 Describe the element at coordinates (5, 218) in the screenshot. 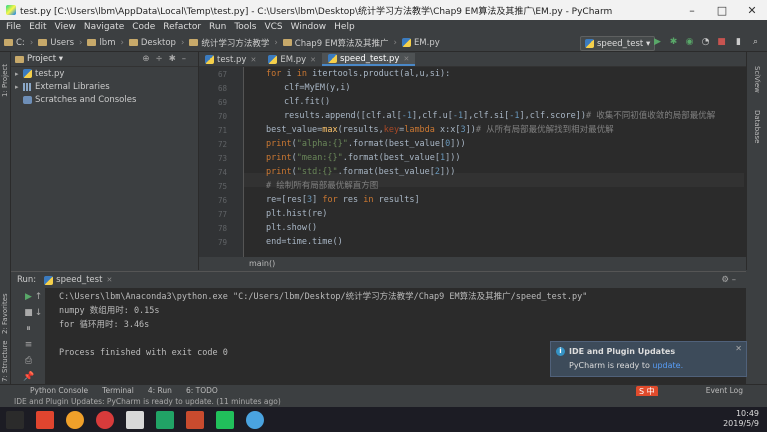

I see `left-tool-stripe: 1: Project 2: Favorites 7: Structure` at that location.